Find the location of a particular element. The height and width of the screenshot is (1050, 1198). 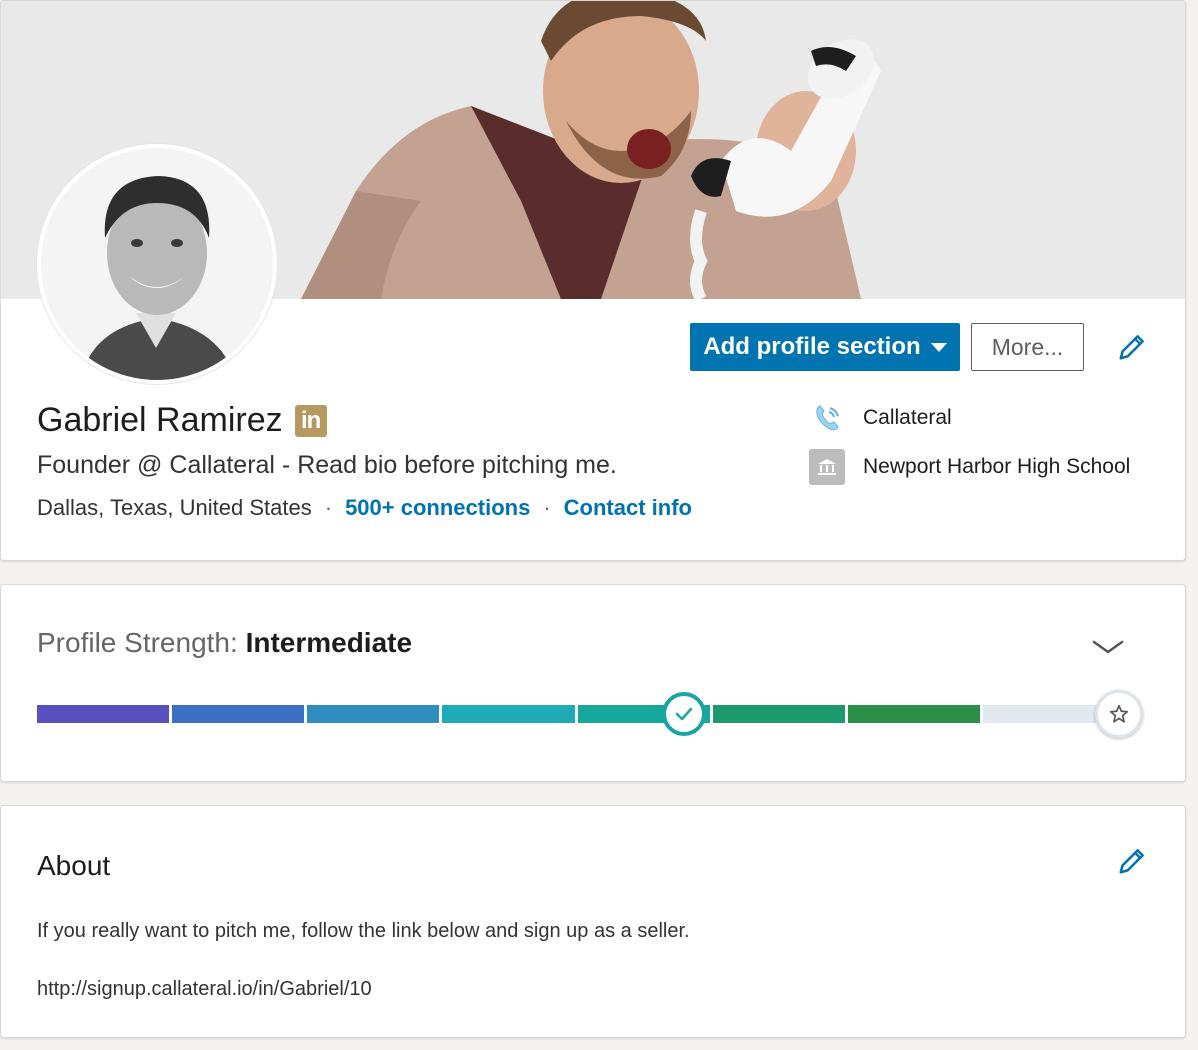

profile-name: Gabriel Ramirez is located at coordinates (160, 420).